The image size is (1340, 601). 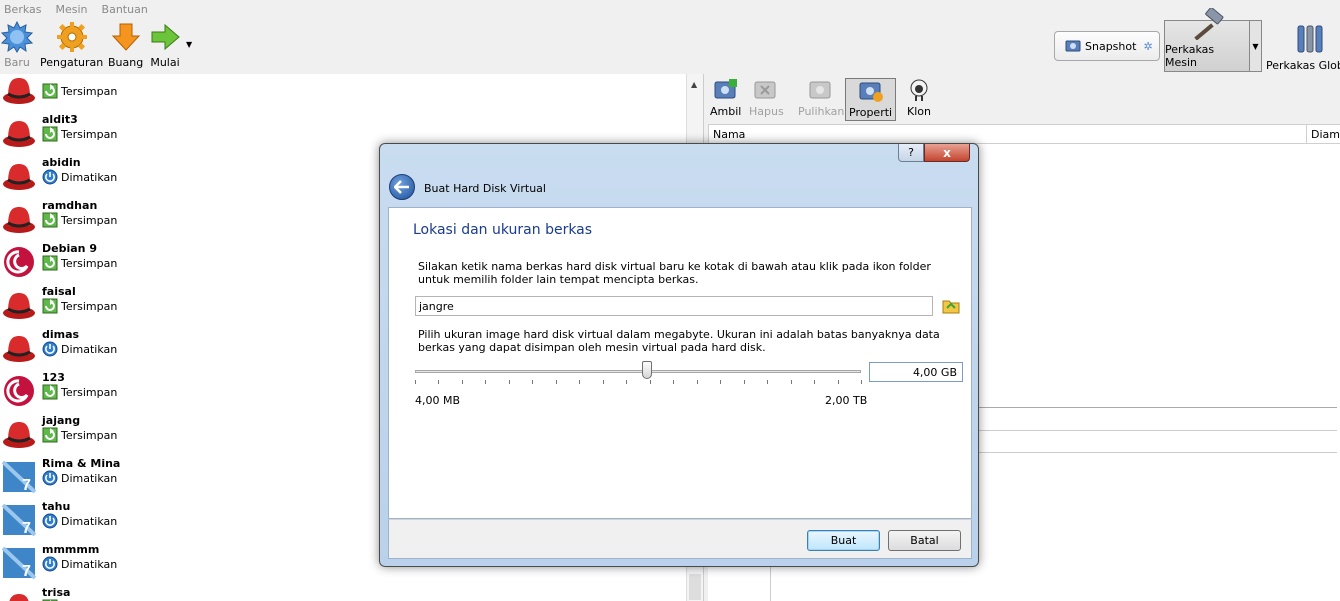 What do you see at coordinates (916, 372) in the screenshot?
I see `size-input: 4,00 GB` at bounding box center [916, 372].